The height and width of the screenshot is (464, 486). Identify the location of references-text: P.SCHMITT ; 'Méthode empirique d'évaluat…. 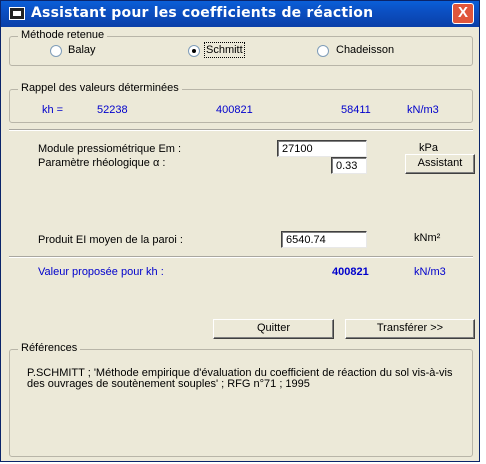
(240, 378).